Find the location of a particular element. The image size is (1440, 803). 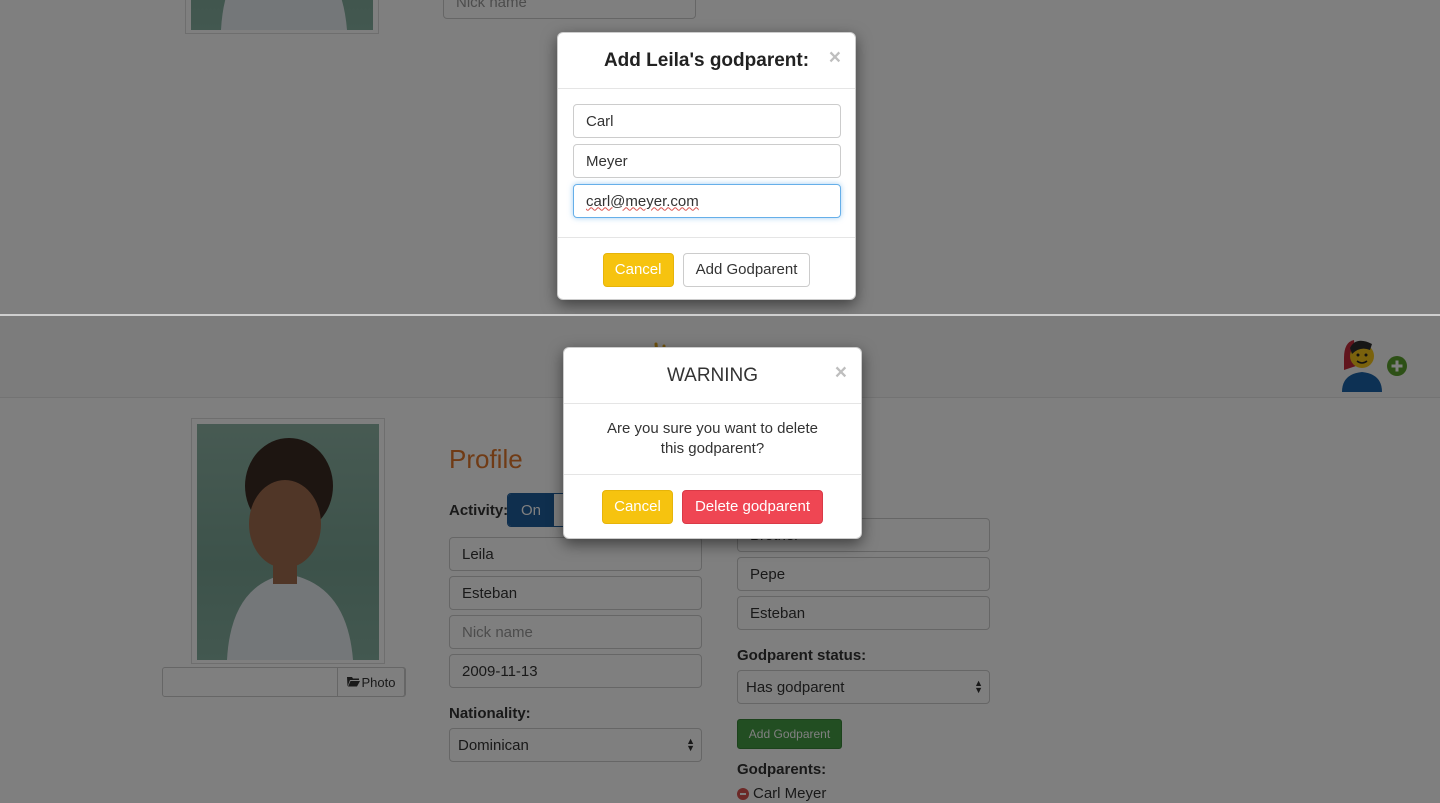

modal-footer: Cancel Add Godparent is located at coordinates (706, 269).